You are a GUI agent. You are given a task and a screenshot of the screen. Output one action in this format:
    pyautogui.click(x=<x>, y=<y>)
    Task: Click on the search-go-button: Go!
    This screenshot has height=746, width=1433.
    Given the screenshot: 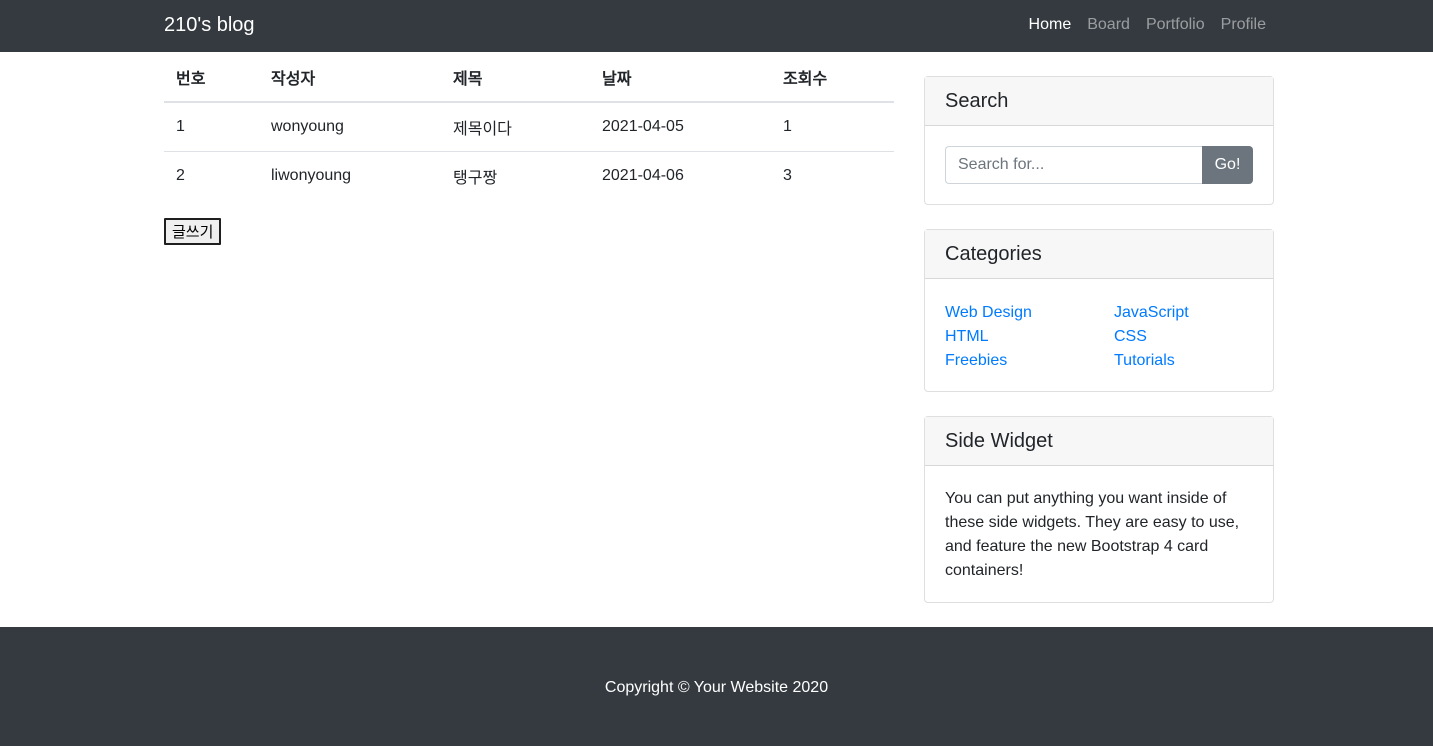 What is the action you would take?
    pyautogui.click(x=1227, y=165)
    